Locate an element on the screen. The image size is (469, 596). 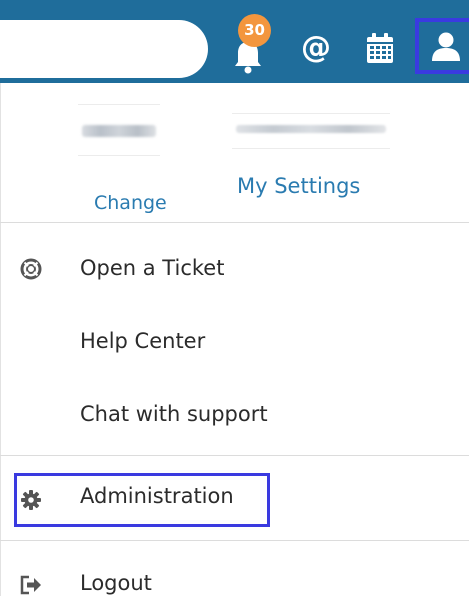
user-icon is located at coordinates (446, 46).